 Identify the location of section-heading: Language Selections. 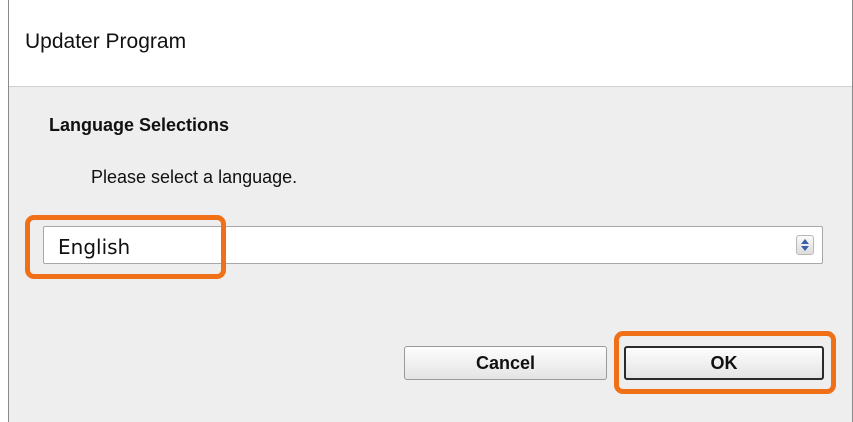
(139, 125).